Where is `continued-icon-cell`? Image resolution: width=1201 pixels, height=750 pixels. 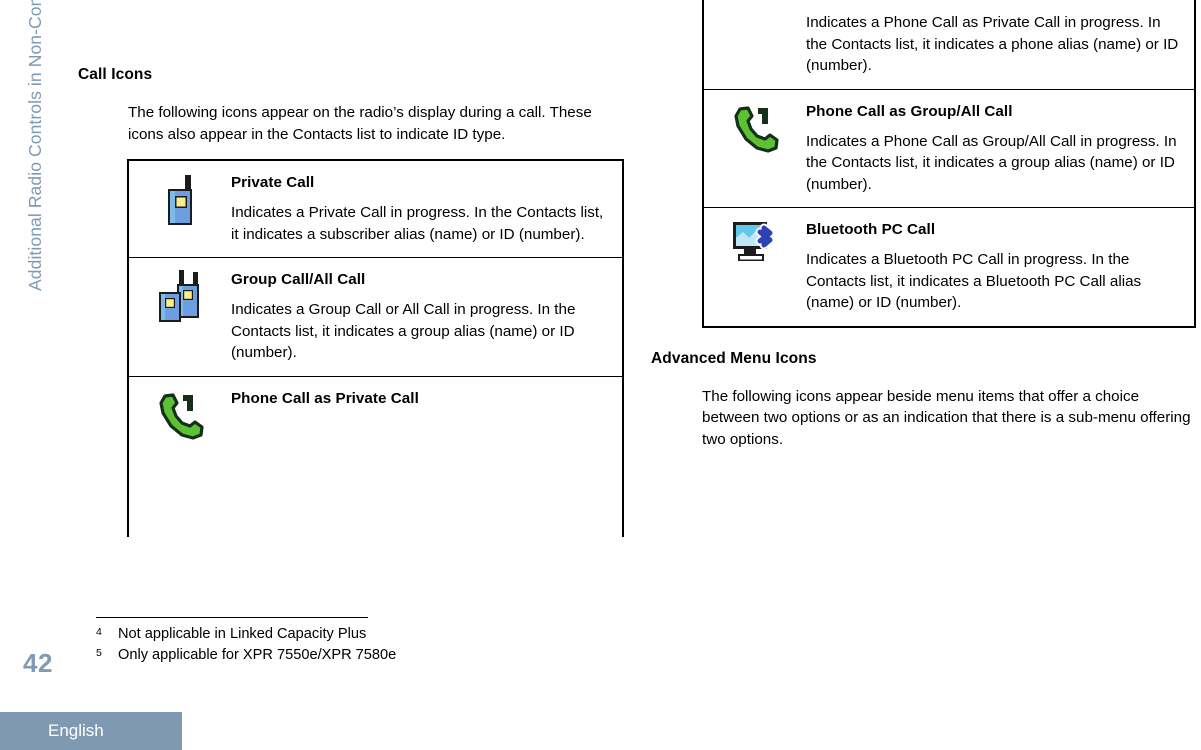
continued-icon-cell is located at coordinates (755, 44).